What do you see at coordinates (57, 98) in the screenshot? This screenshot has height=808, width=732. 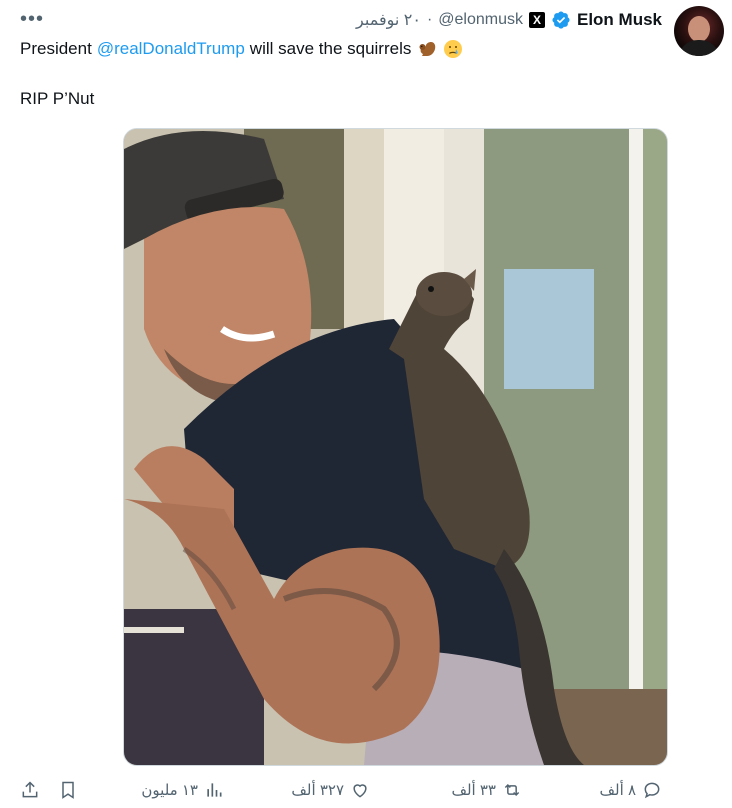 I see `text-line2: RIP P’Nut` at bounding box center [57, 98].